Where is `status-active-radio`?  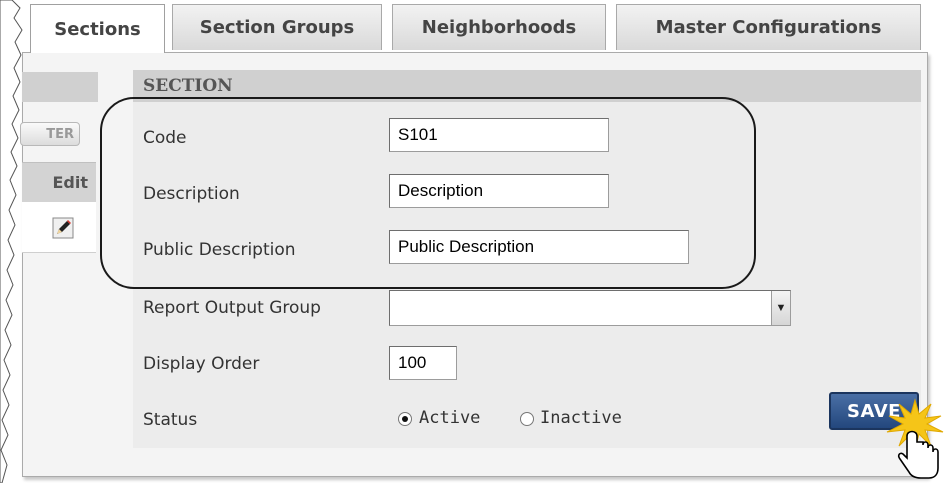
status-active-radio is located at coordinates (405, 419).